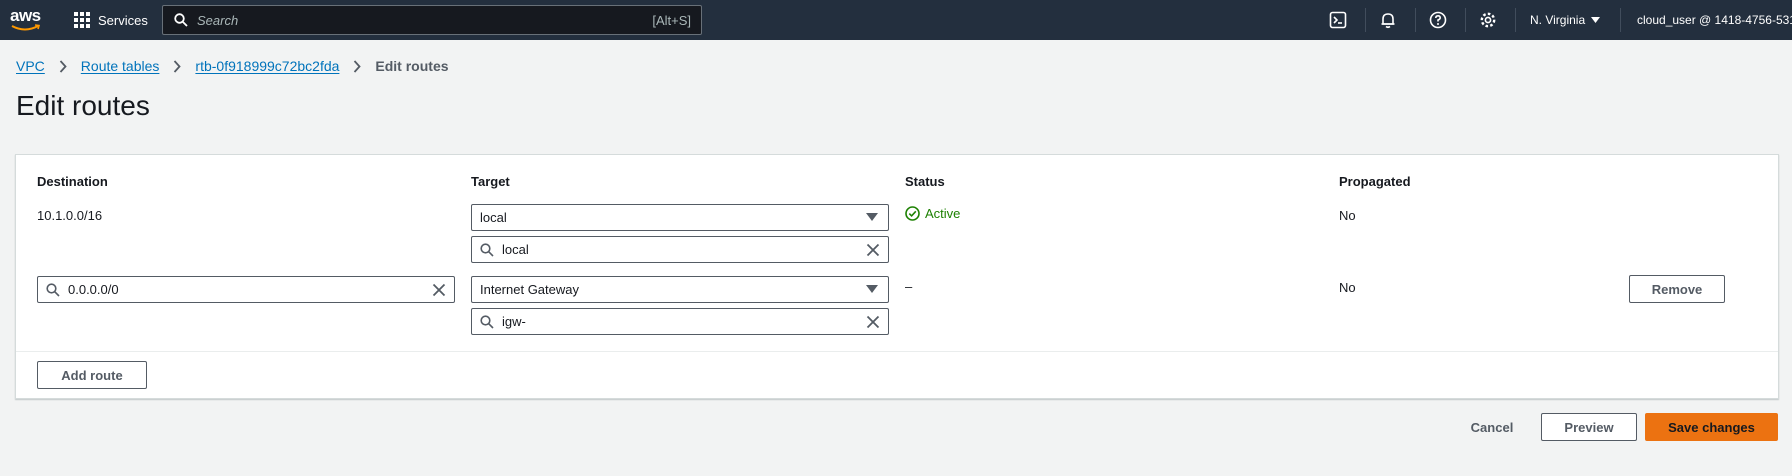  I want to click on row2-propagated: No, so click(1347, 287).